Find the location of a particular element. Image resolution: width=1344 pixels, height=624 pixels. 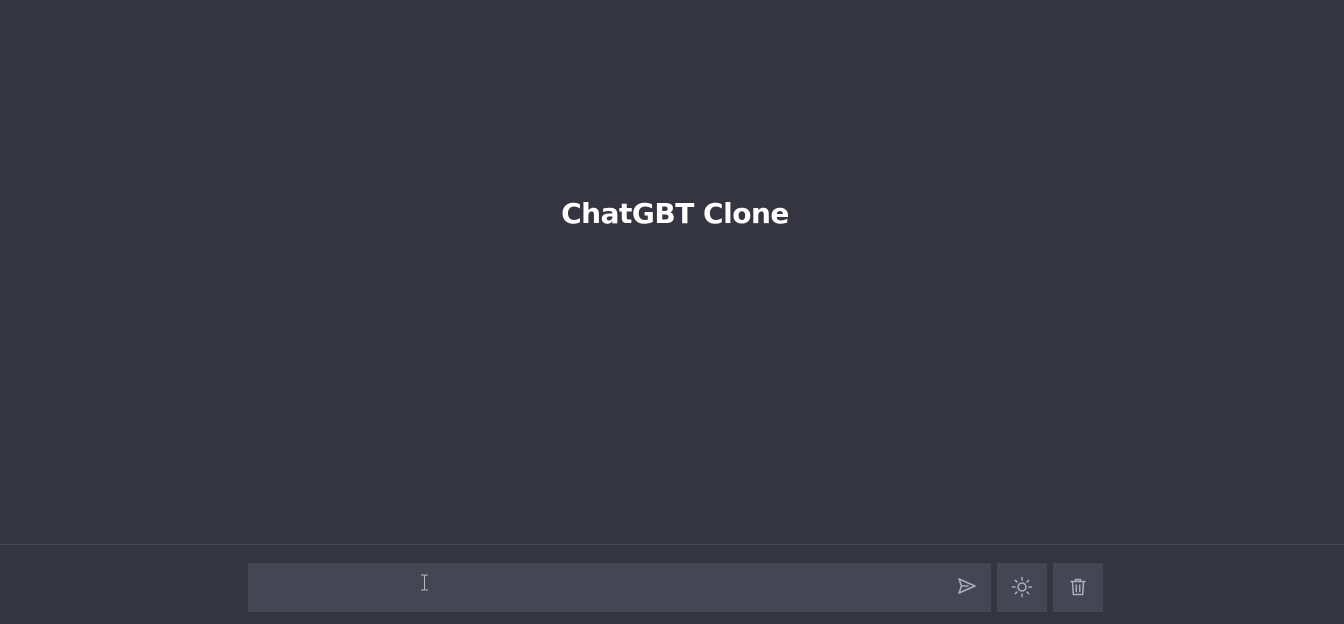

theme-toggle-button is located at coordinates (1022, 587).